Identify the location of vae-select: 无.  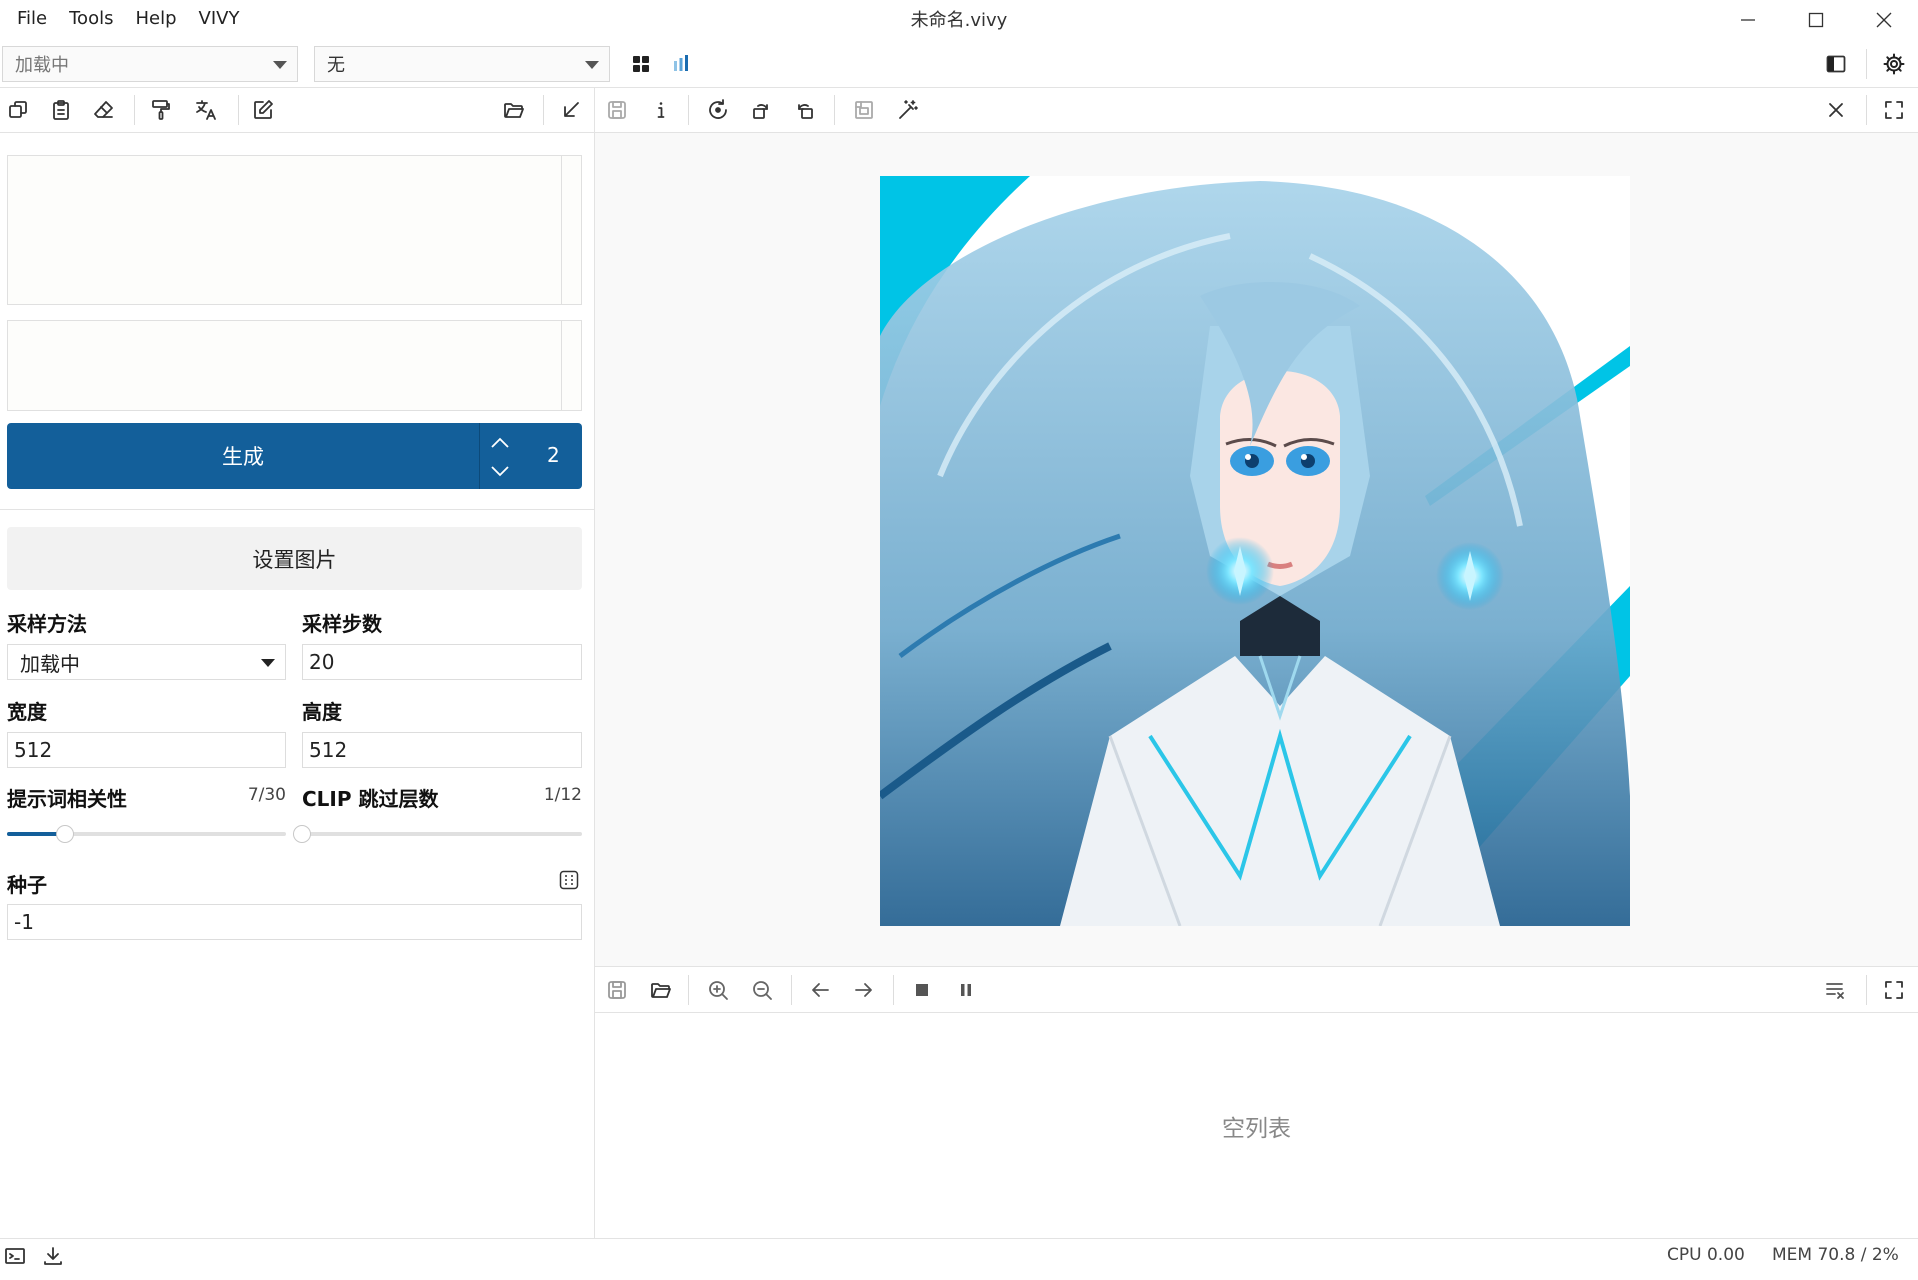
(462, 64).